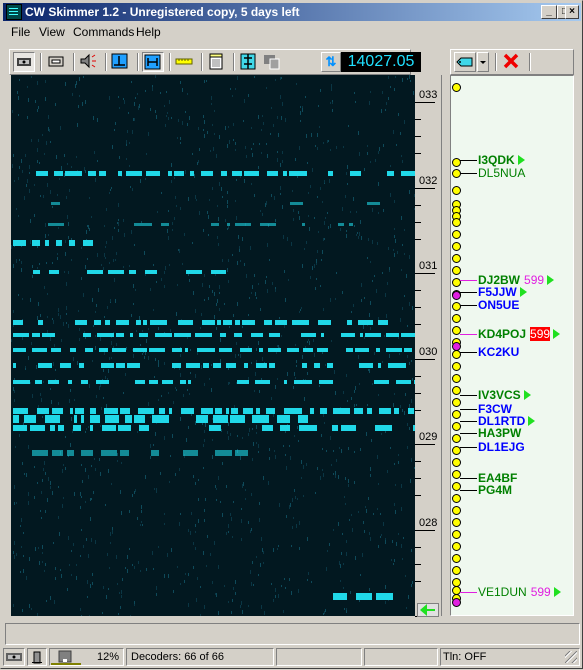  What do you see at coordinates (103, 32) in the screenshot?
I see `menu-commands: Commands` at bounding box center [103, 32].